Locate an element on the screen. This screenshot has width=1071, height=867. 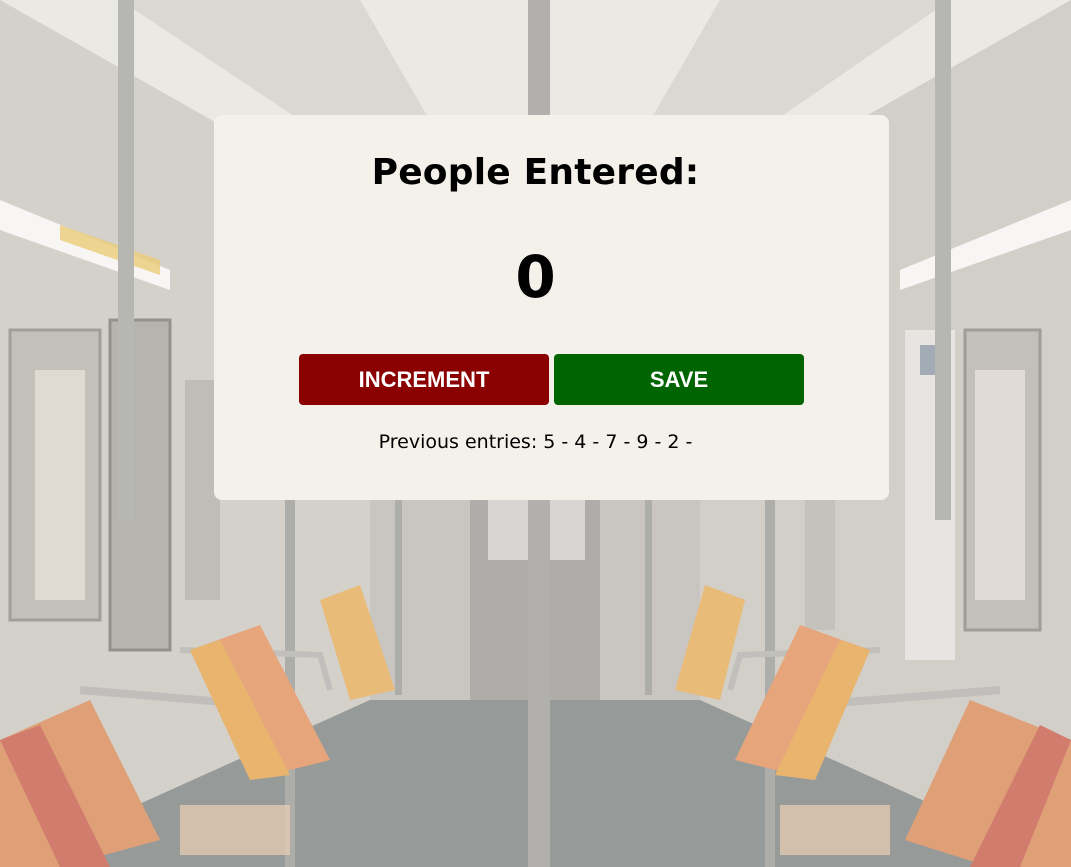
previous-entries-text: Previous entries: 5 - 4 - 7 - 9 - 2 - is located at coordinates (535, 442).